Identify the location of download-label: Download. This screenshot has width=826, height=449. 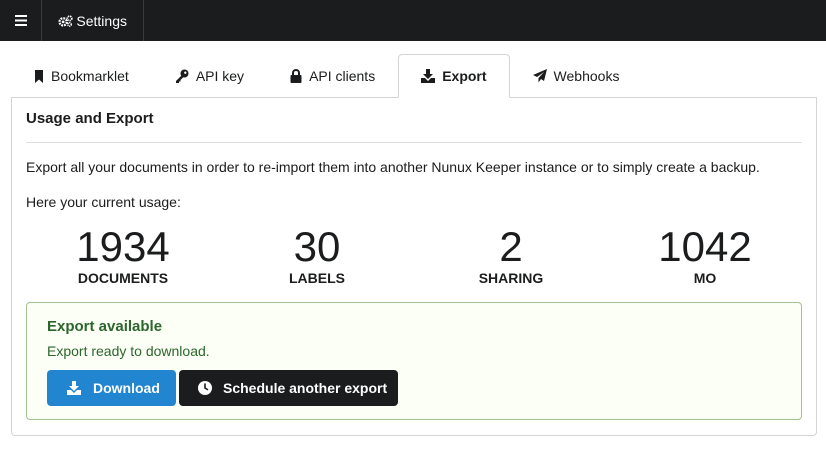
(126, 388).